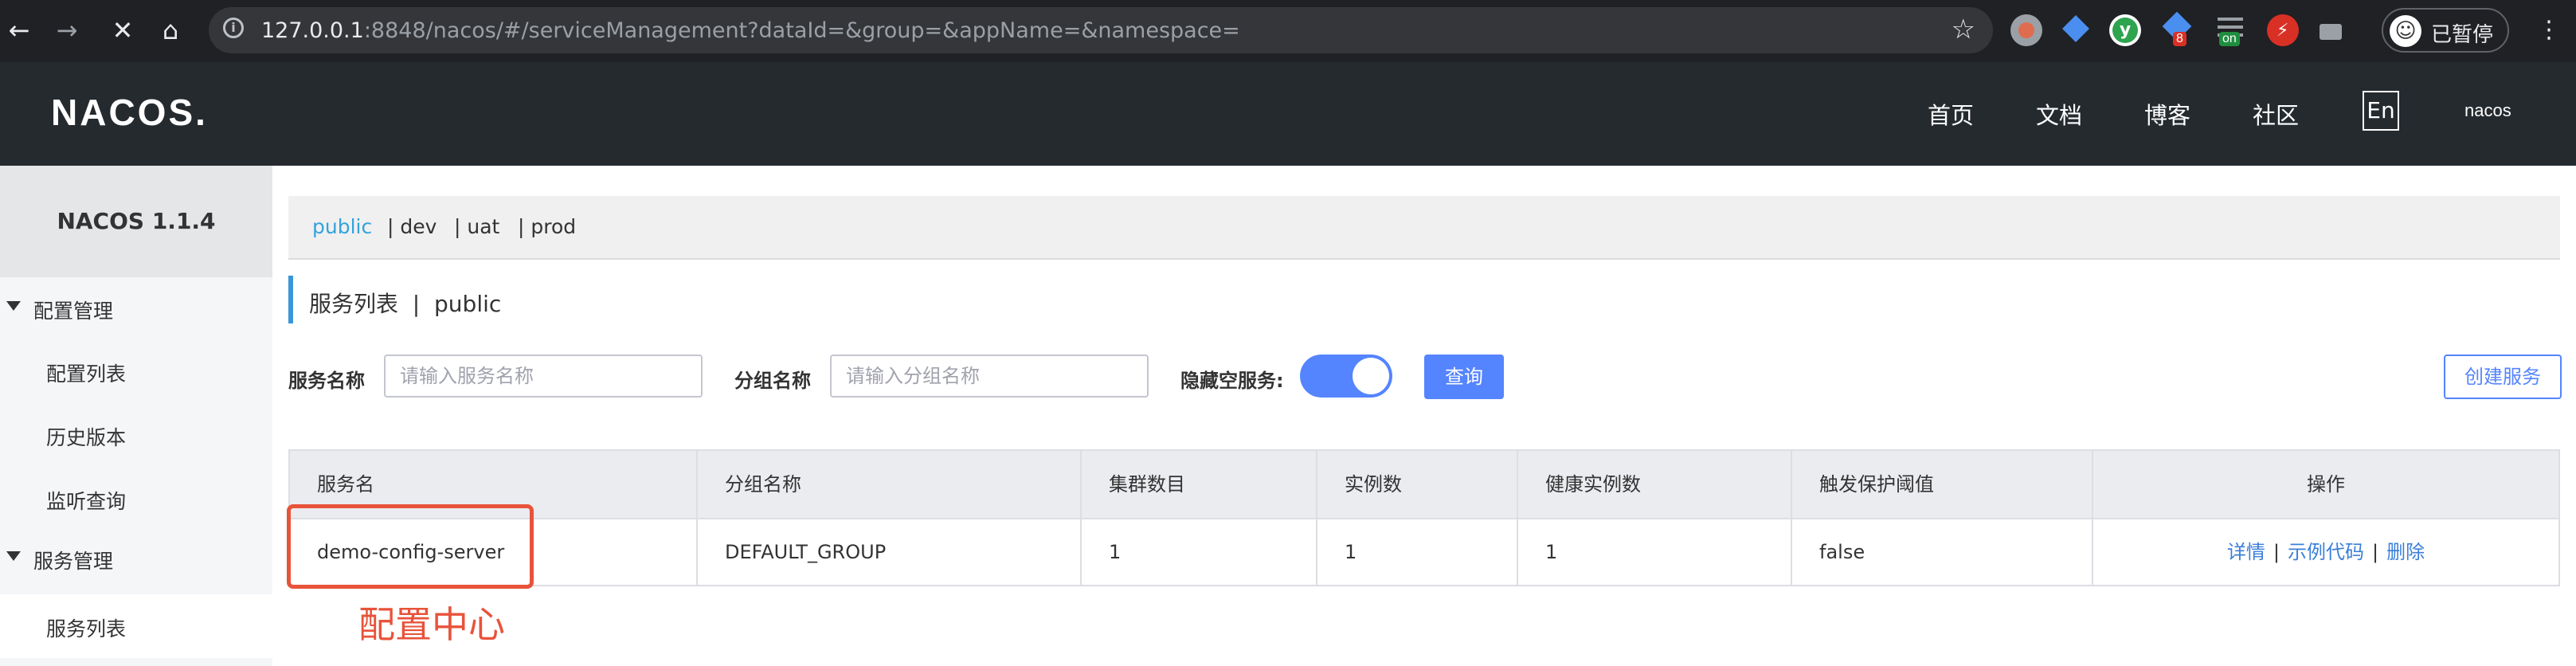 This screenshot has width=2576, height=666. Describe the element at coordinates (136, 499) in the screenshot. I see `sidebar-item-listener-query: 监听查询` at that location.